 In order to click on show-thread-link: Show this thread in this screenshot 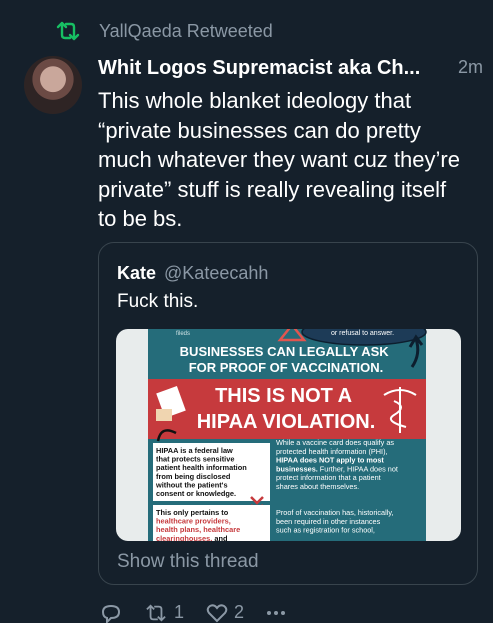, I will do `click(188, 562)`.